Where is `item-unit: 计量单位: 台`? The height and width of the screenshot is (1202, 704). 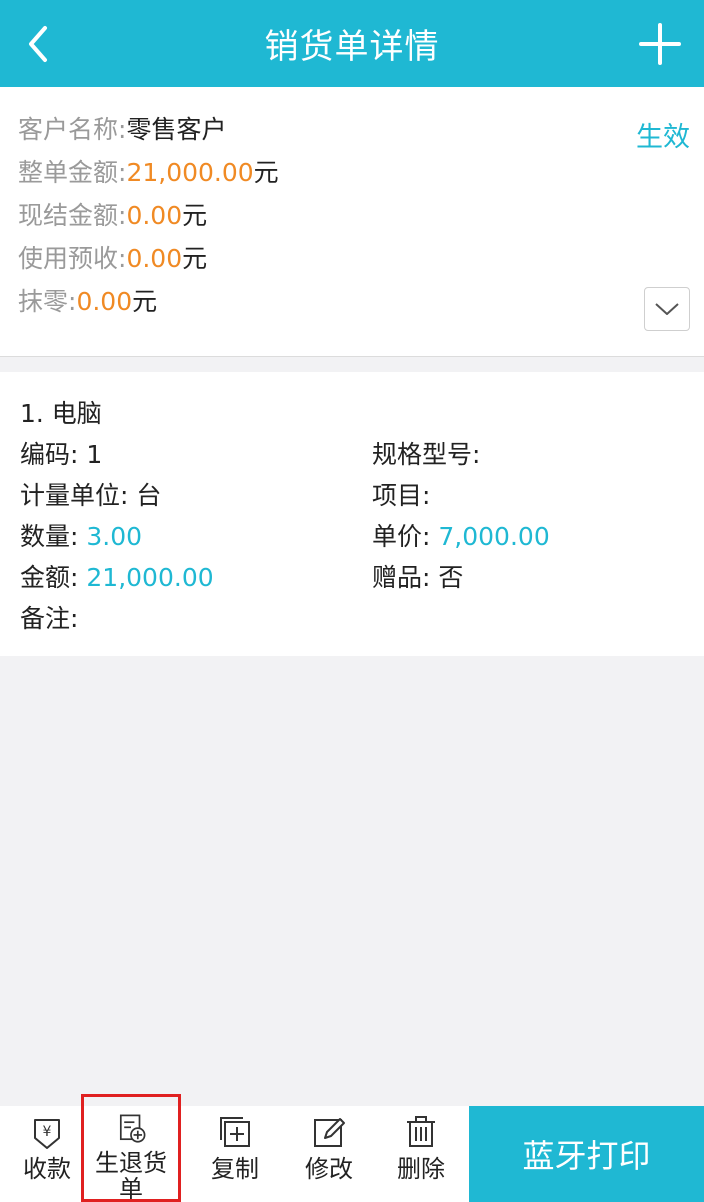 item-unit: 计量单位: 台 is located at coordinates (90, 496).